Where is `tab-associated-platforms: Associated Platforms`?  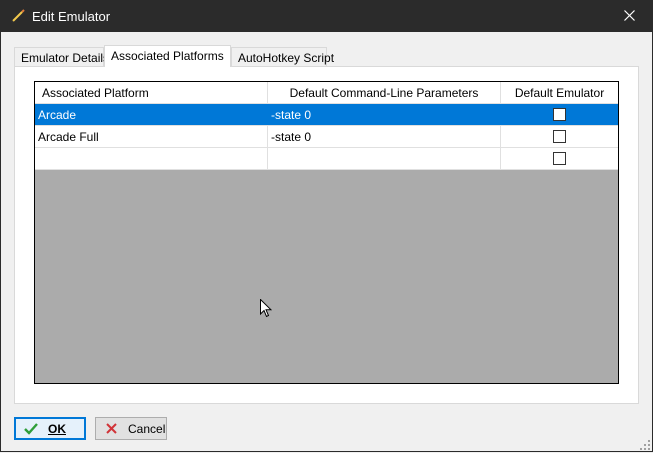
tab-associated-platforms: Associated Platforms is located at coordinates (167, 56).